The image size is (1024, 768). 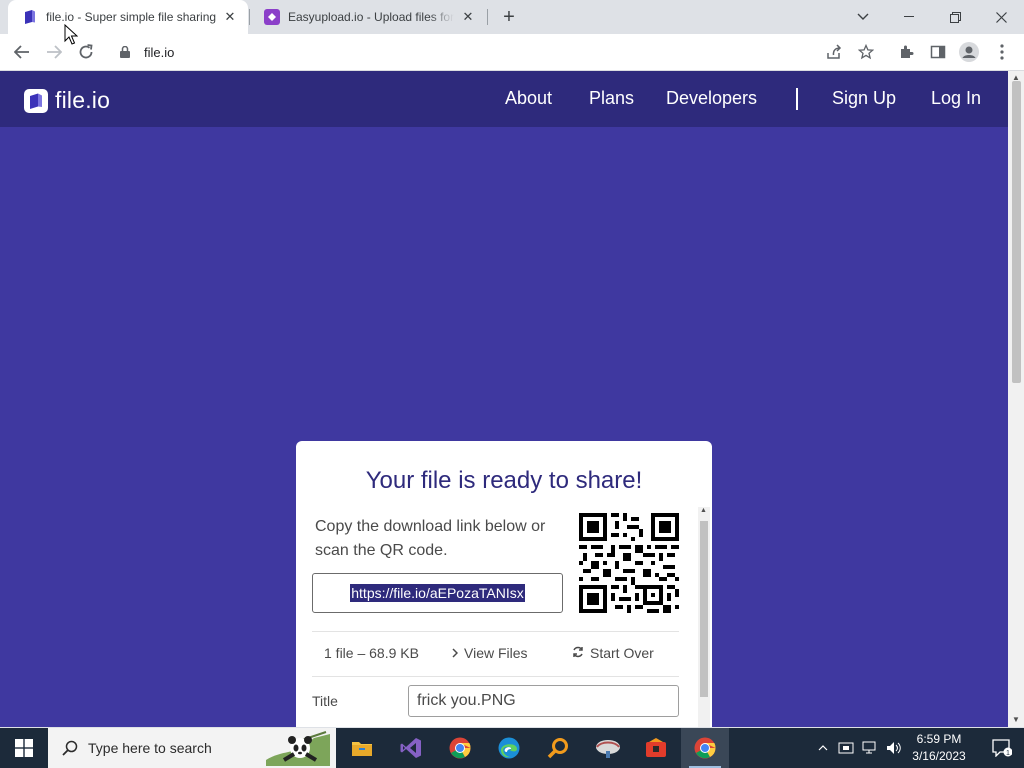 What do you see at coordinates (558, 748) in the screenshot?
I see `search-app-icon` at bounding box center [558, 748].